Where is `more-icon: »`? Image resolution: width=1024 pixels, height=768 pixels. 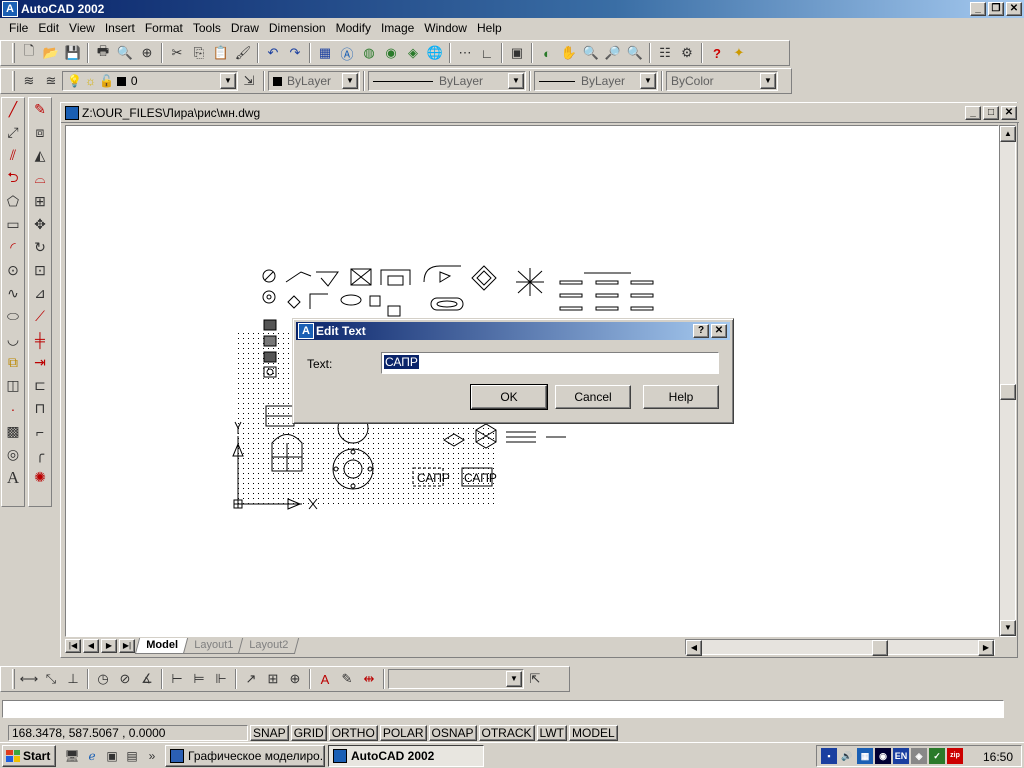
more-icon: » is located at coordinates (152, 756).